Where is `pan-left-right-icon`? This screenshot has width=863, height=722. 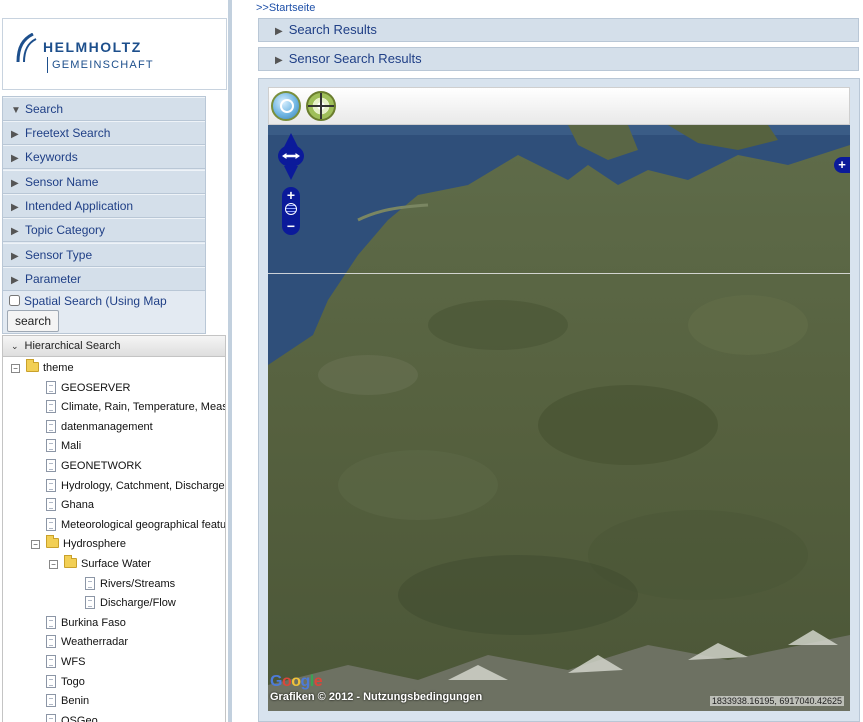
pan-left-right-icon is located at coordinates (291, 156).